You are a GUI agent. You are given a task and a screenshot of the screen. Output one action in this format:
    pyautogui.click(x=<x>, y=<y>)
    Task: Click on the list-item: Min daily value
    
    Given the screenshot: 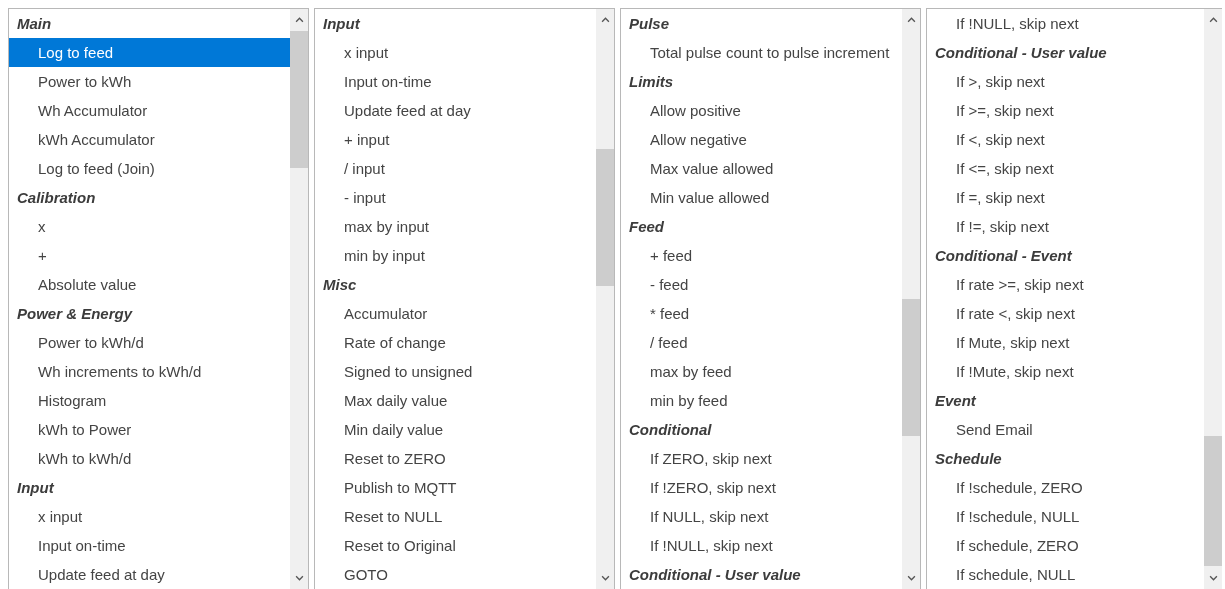 What is the action you would take?
    pyautogui.click(x=455, y=429)
    